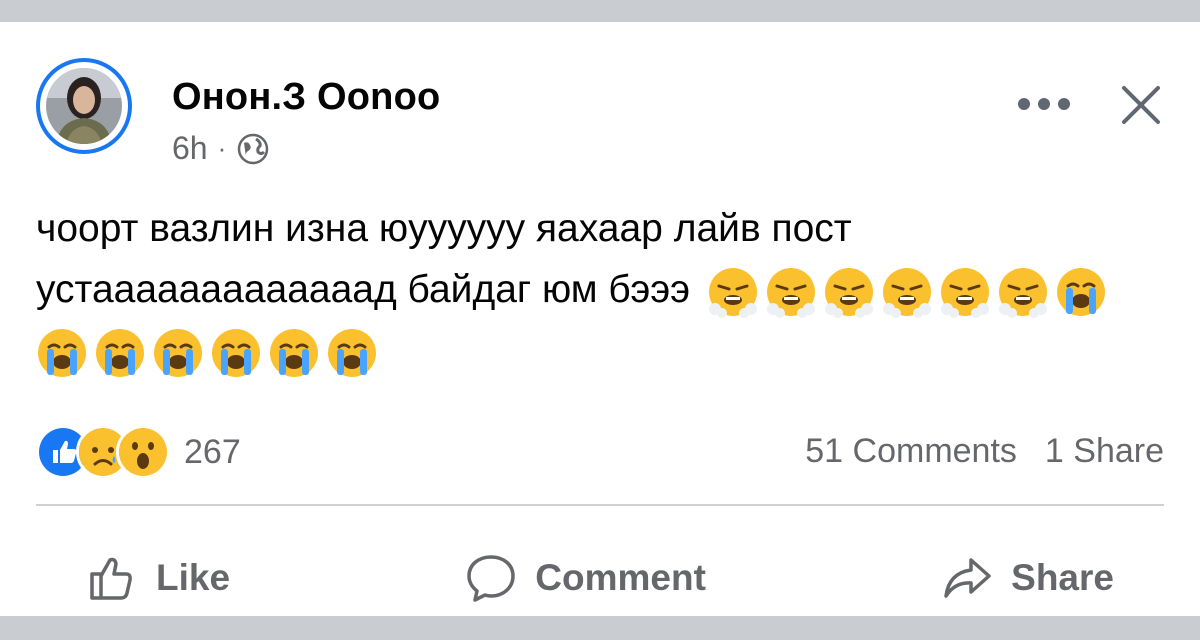  I want to click on post-time: 6h, so click(190, 148).